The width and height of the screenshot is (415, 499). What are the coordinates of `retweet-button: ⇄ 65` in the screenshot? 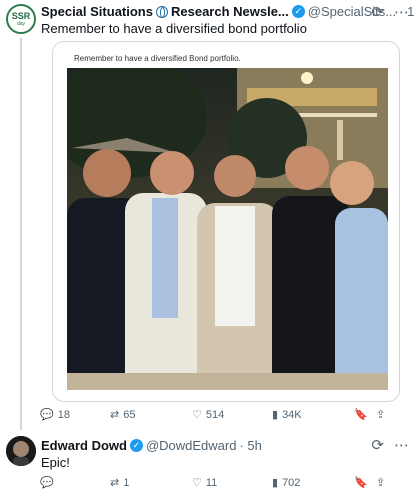 It's located at (151, 415).